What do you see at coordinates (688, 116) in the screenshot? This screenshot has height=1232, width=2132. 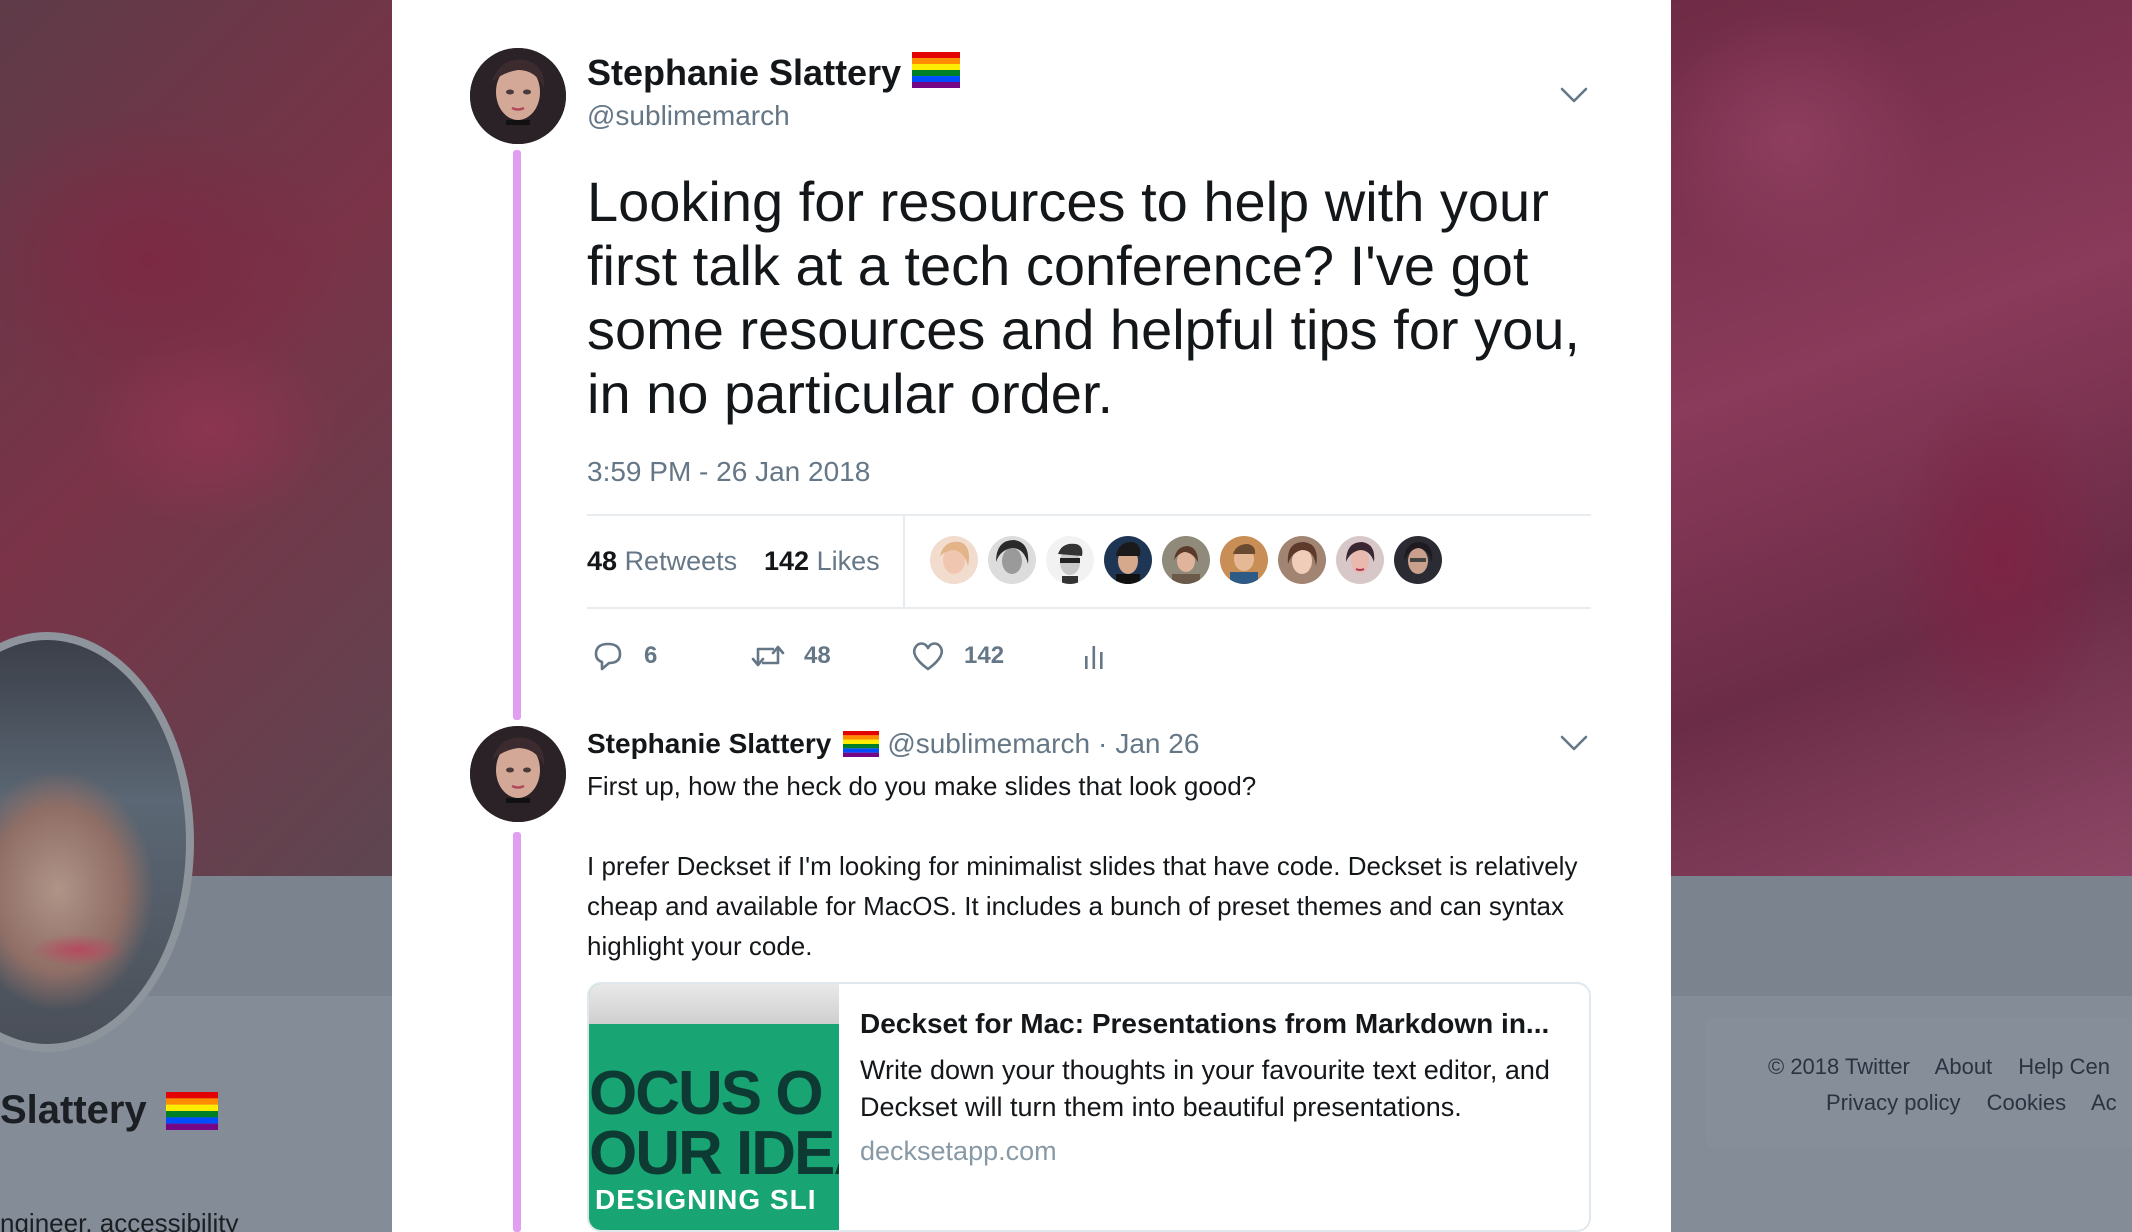 I see `author-handle: @sublimemarch` at bounding box center [688, 116].